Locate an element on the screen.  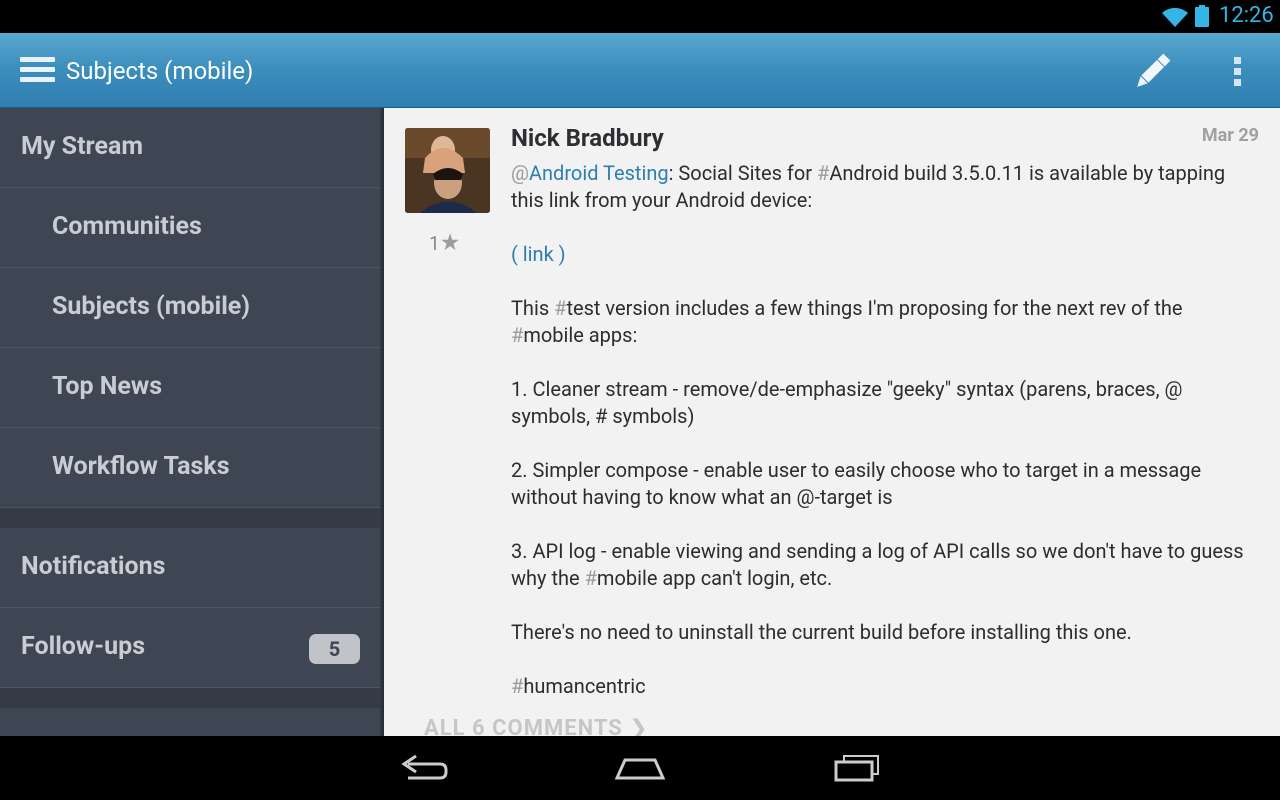
drawer-item-label: Follow-ups is located at coordinates (83, 646).